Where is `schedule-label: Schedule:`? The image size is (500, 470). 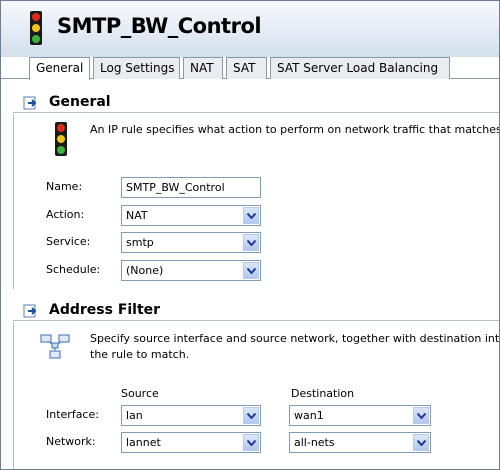
schedule-label: Schedule: is located at coordinates (73, 269).